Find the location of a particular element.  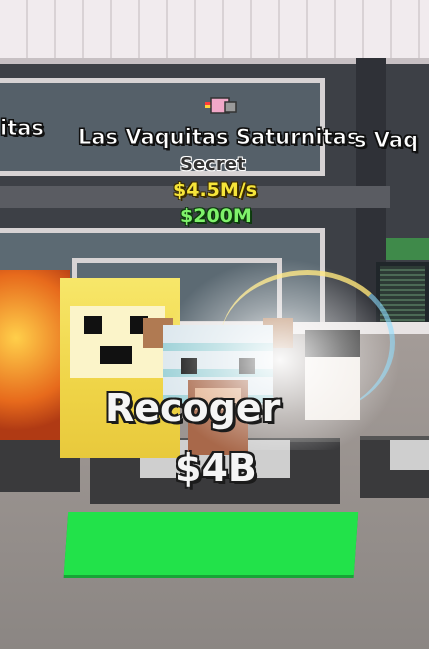

income-rate: $4.5M/s is located at coordinates (215, 190).